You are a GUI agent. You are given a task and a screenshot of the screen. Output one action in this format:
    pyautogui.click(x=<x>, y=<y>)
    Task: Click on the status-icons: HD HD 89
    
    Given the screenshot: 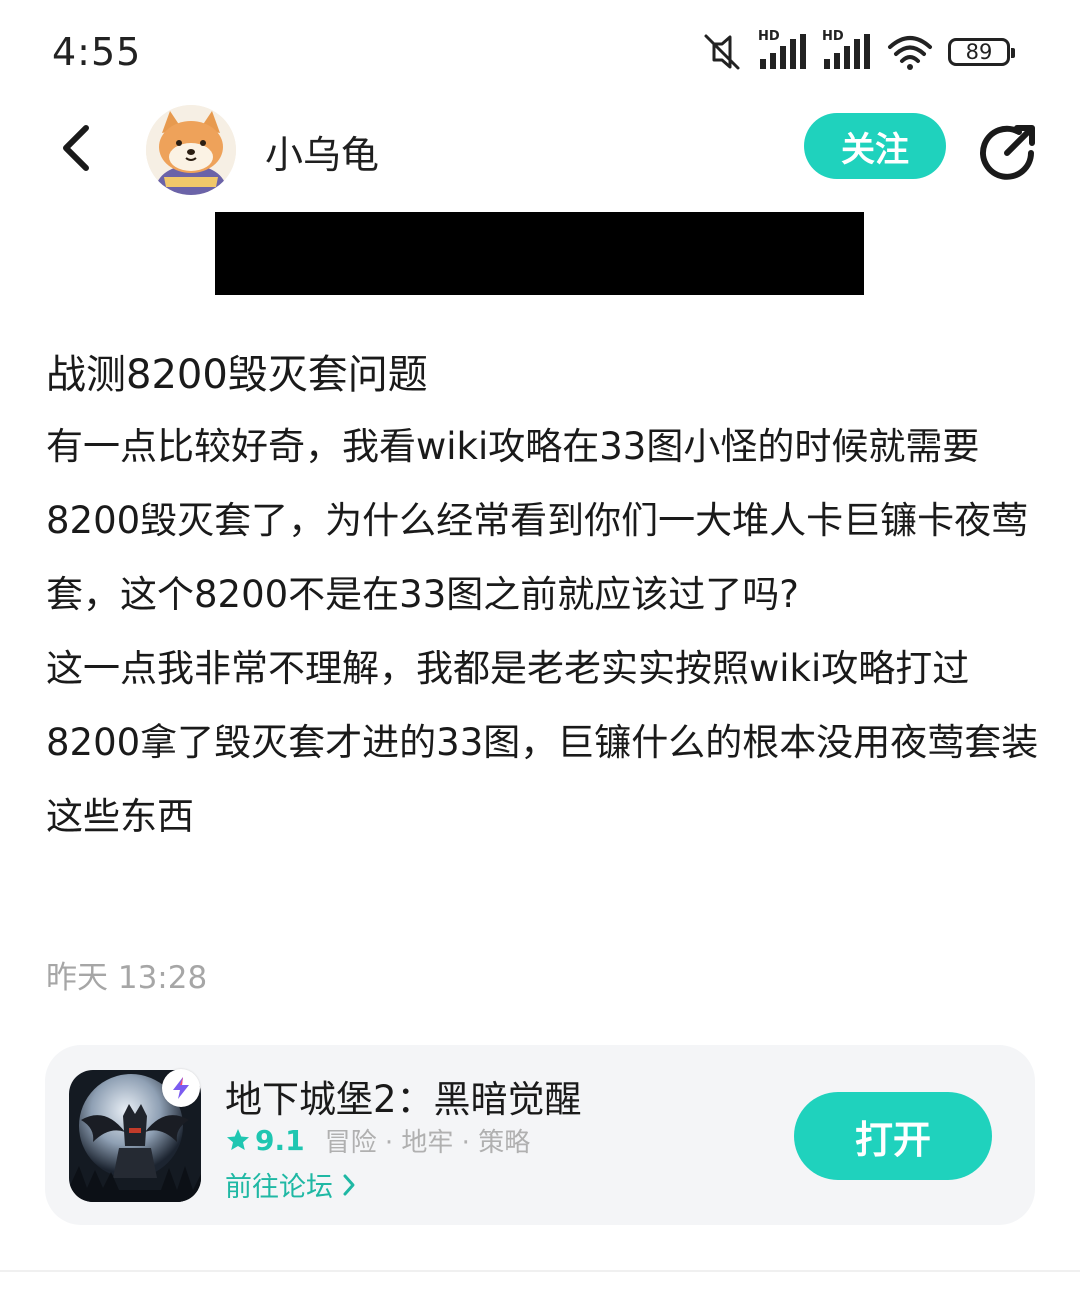 What is the action you would take?
    pyautogui.click(x=857, y=50)
    